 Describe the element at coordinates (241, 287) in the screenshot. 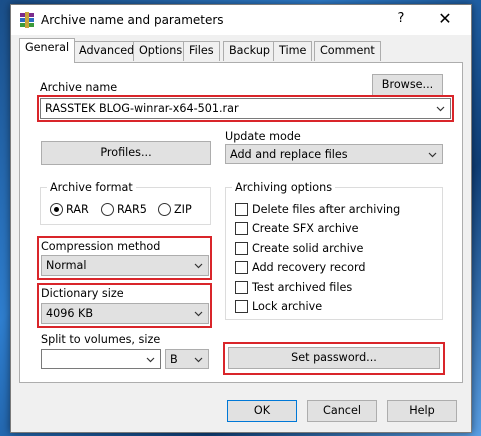

I see `checkbox-test-archived` at that location.